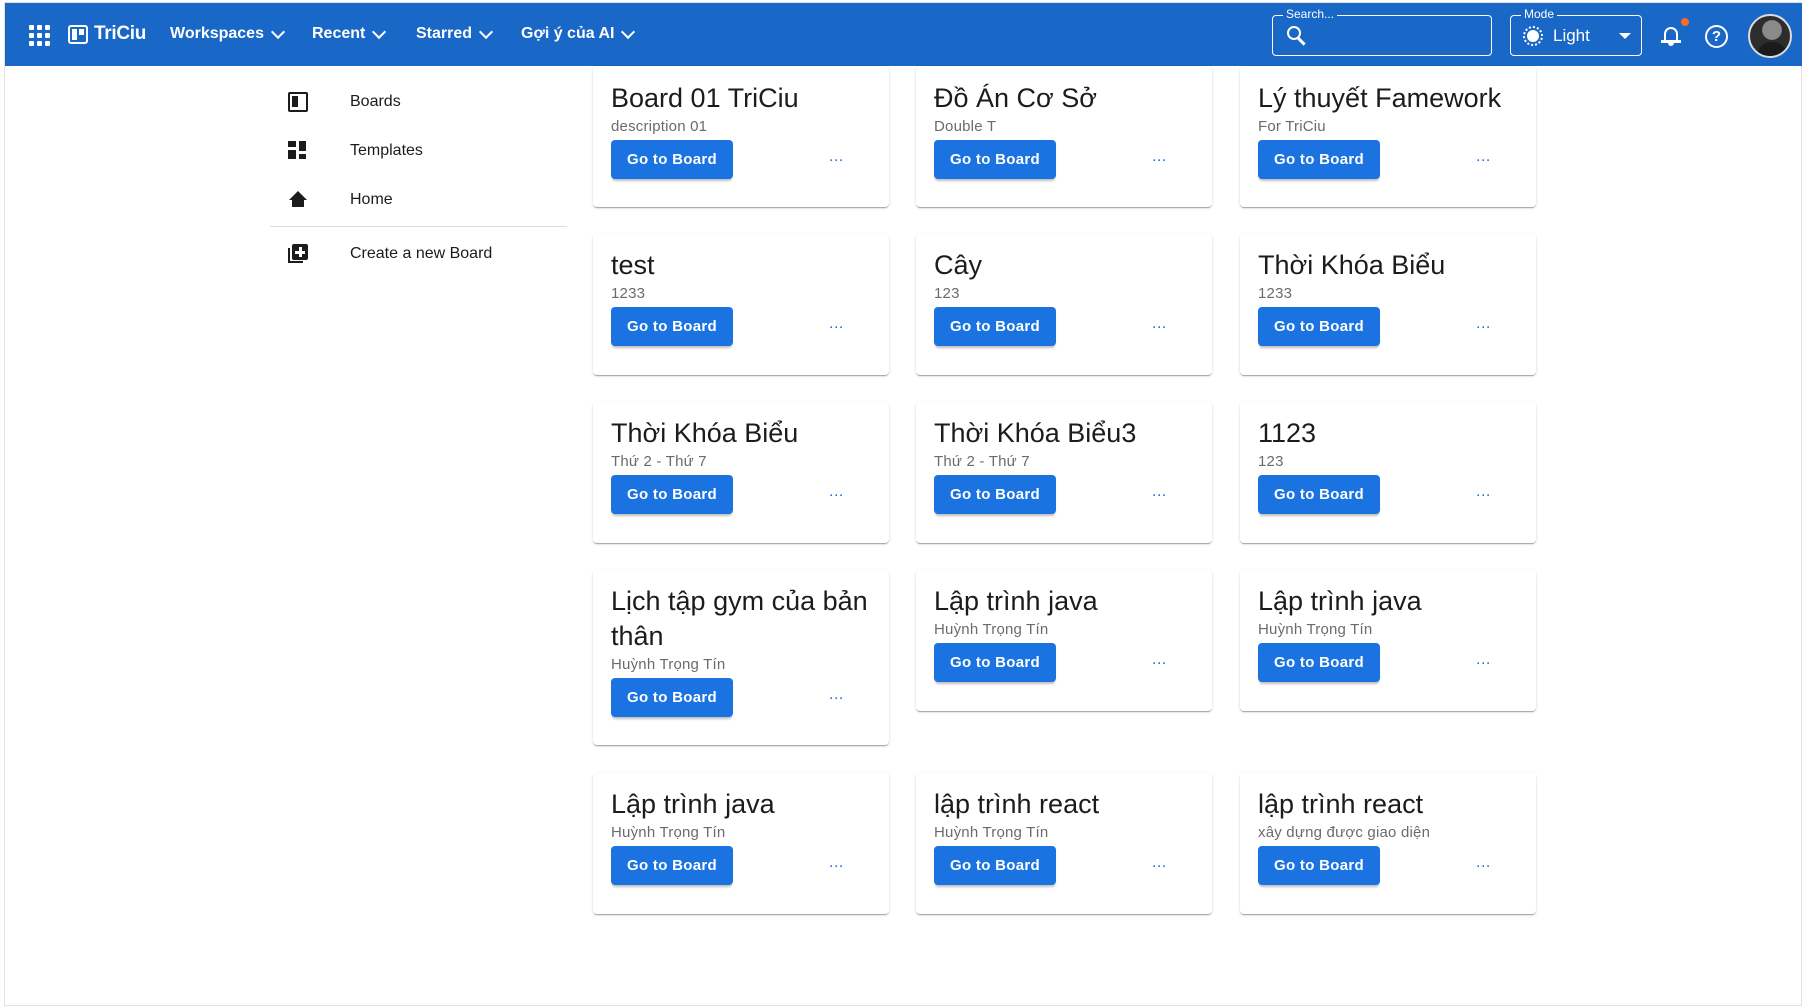 The width and height of the screenshot is (1802, 1008). I want to click on board-title: Board 01 TriCiu, so click(705, 98).